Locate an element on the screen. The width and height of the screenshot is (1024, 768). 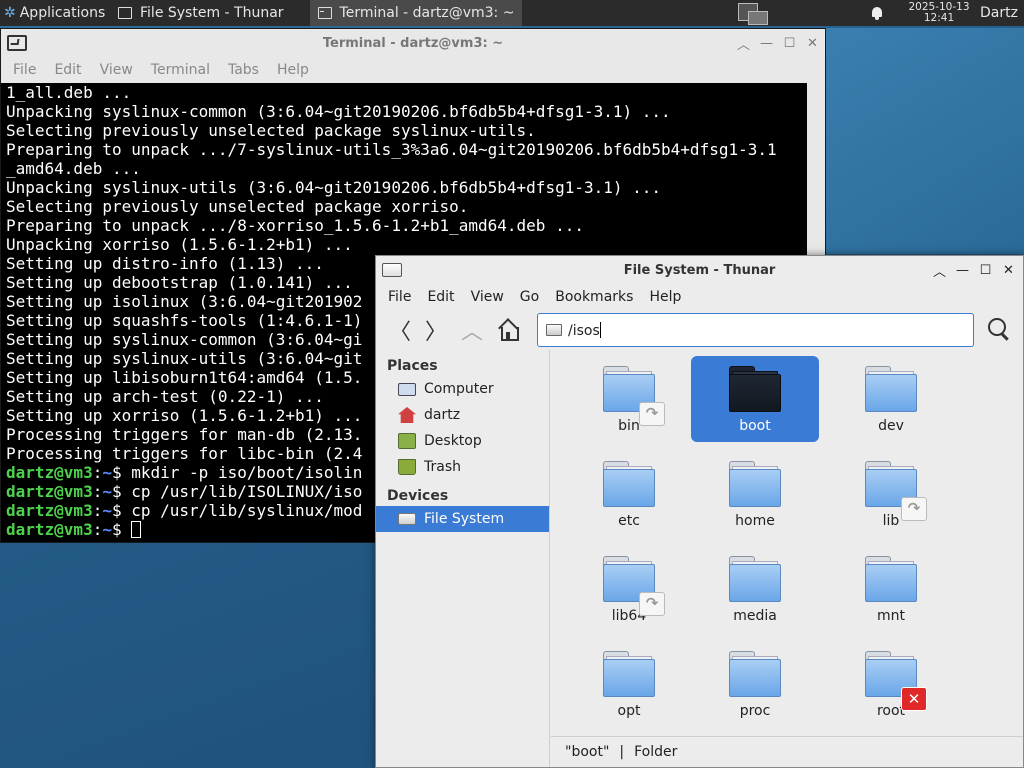
drive-app-icon is located at coordinates (392, 270).